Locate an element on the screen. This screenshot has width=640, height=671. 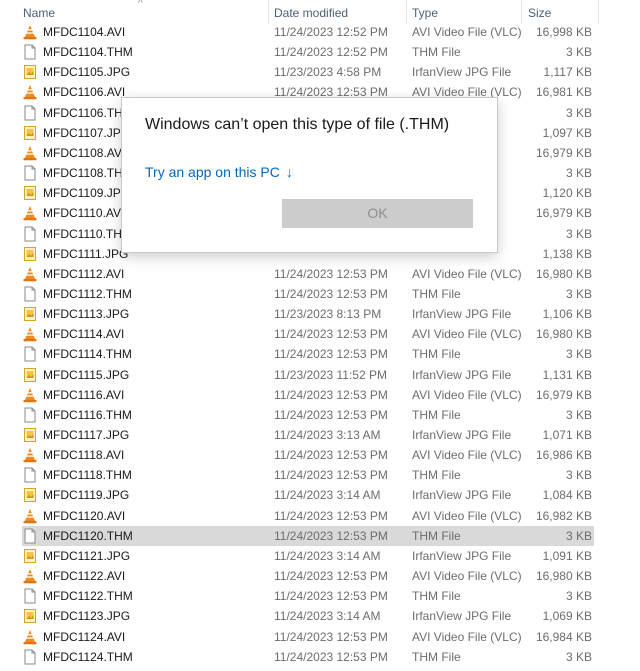
file-name: MFDC1106.THM is located at coordinates (88, 112).